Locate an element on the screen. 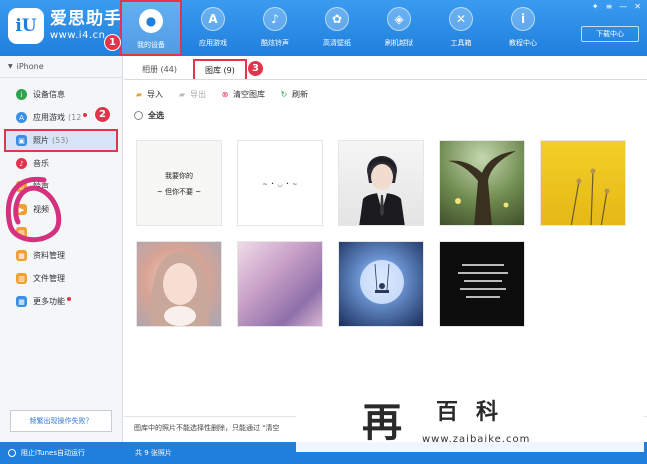  sidebar-item-label: 文件管理 is located at coordinates (49, 278).